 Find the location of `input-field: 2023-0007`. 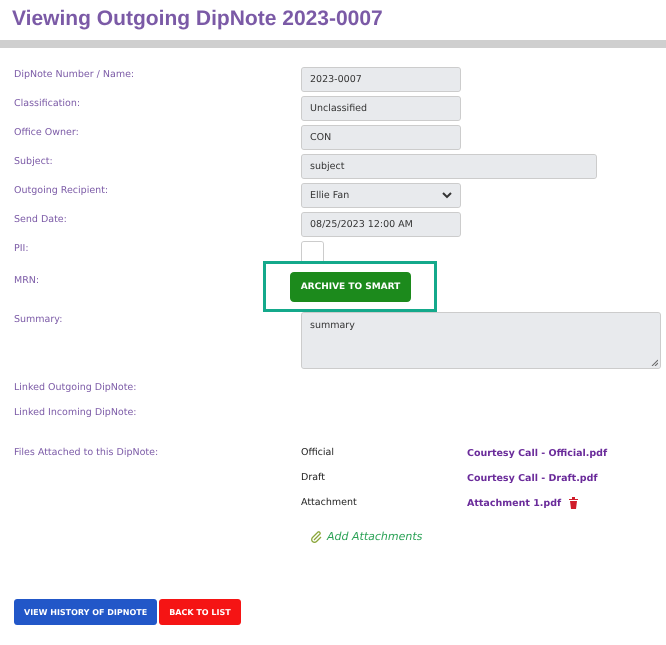

input-field: 2023-0007 is located at coordinates (381, 79).